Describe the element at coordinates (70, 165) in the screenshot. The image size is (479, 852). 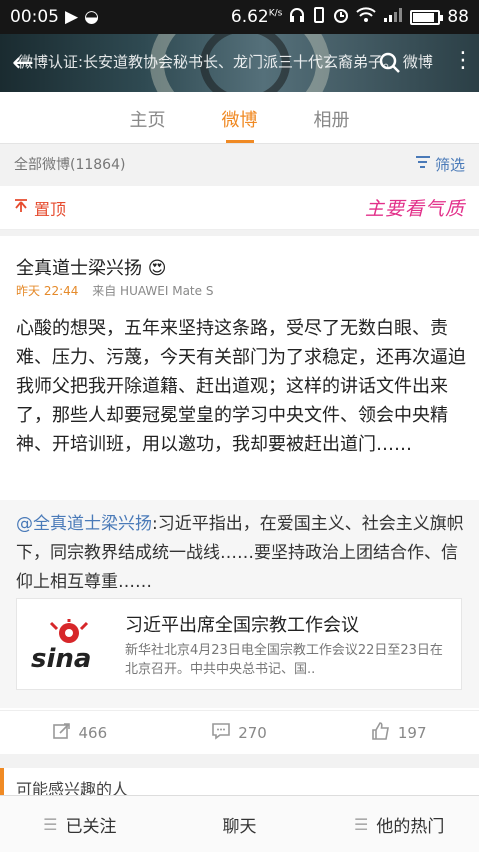
I see `weibo-count: 全部微博(11864)` at that location.